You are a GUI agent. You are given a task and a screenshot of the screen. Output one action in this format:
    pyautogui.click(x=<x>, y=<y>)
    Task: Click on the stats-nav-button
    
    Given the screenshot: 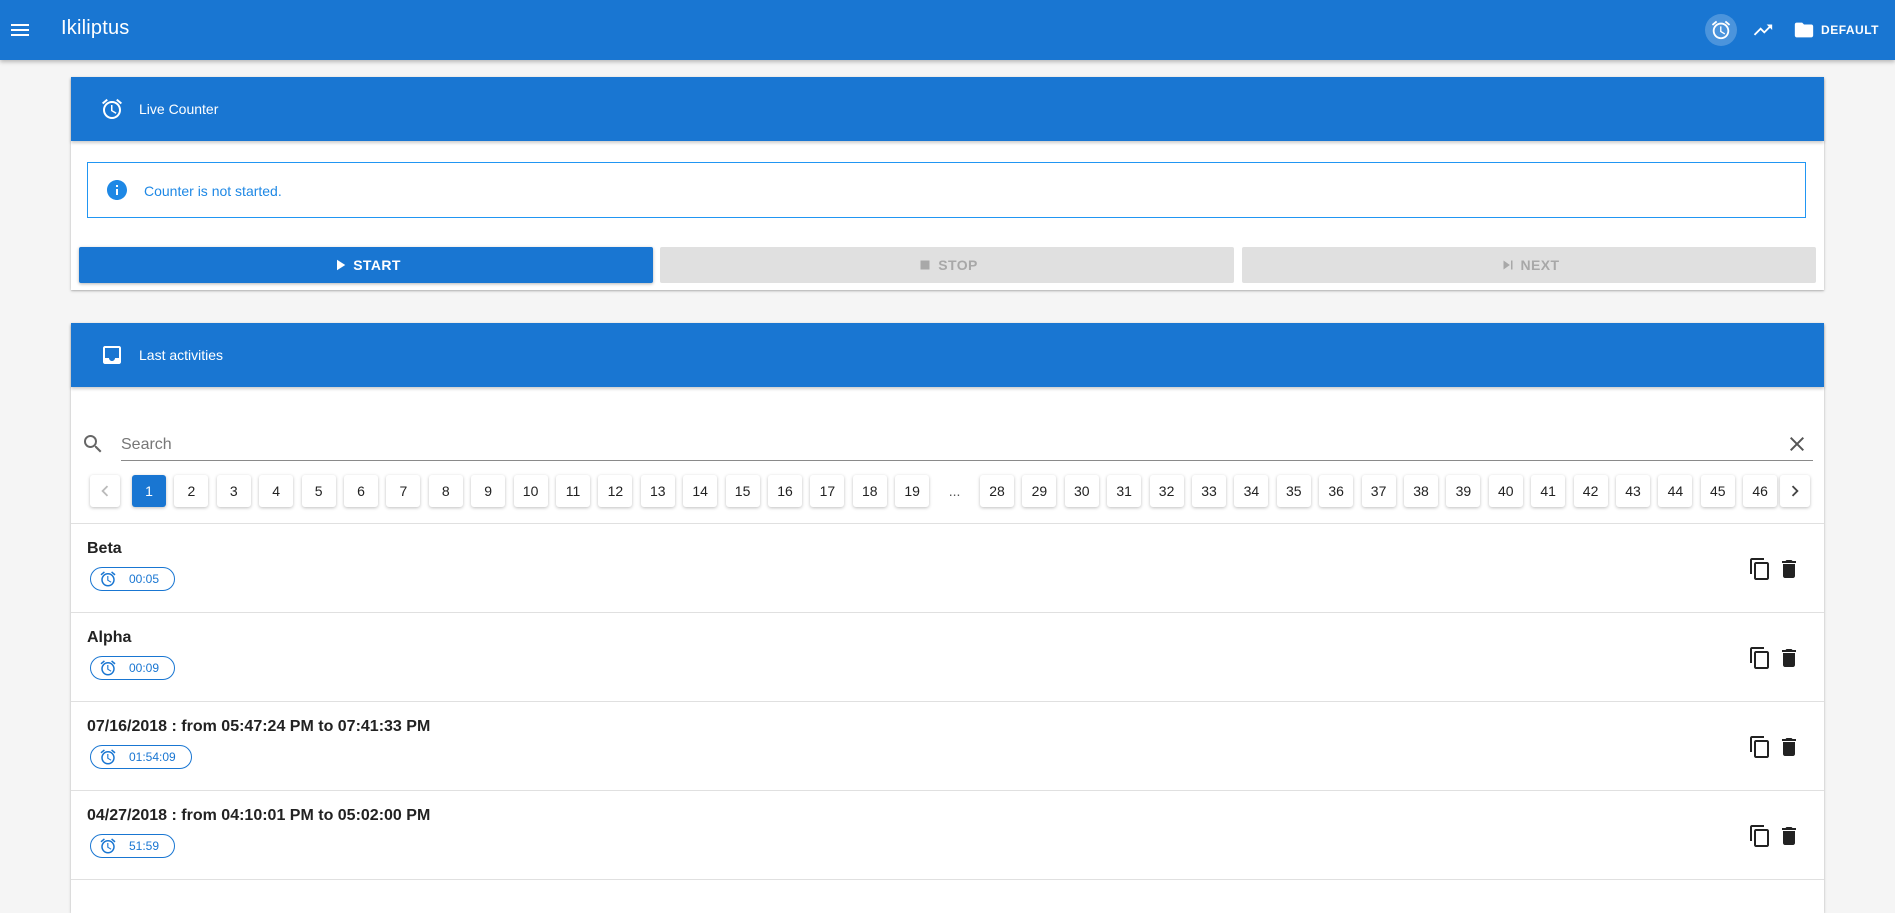 What is the action you would take?
    pyautogui.click(x=1763, y=30)
    